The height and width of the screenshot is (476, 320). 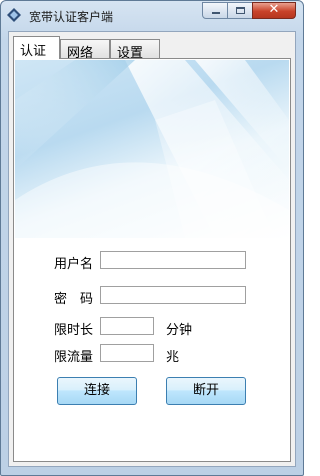 I want to click on disconnect-button: 断开, so click(x=206, y=391).